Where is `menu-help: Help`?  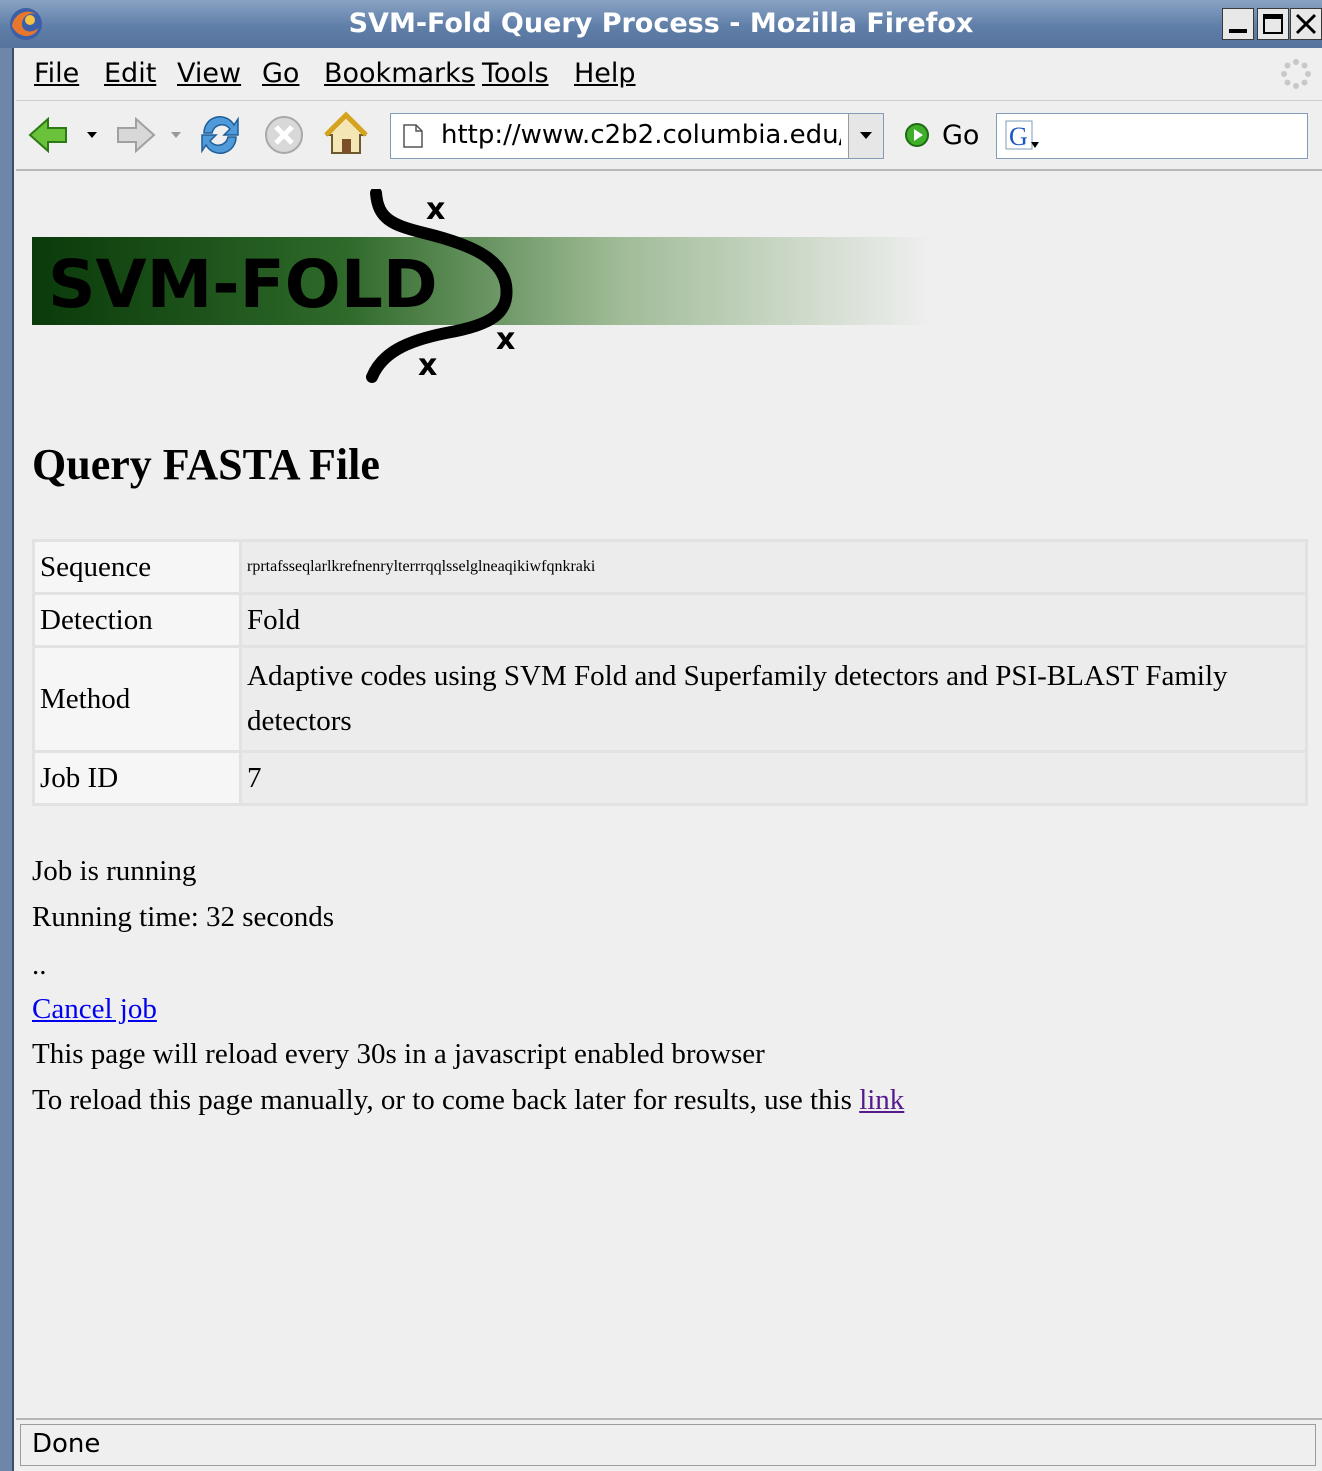 menu-help: Help is located at coordinates (605, 73).